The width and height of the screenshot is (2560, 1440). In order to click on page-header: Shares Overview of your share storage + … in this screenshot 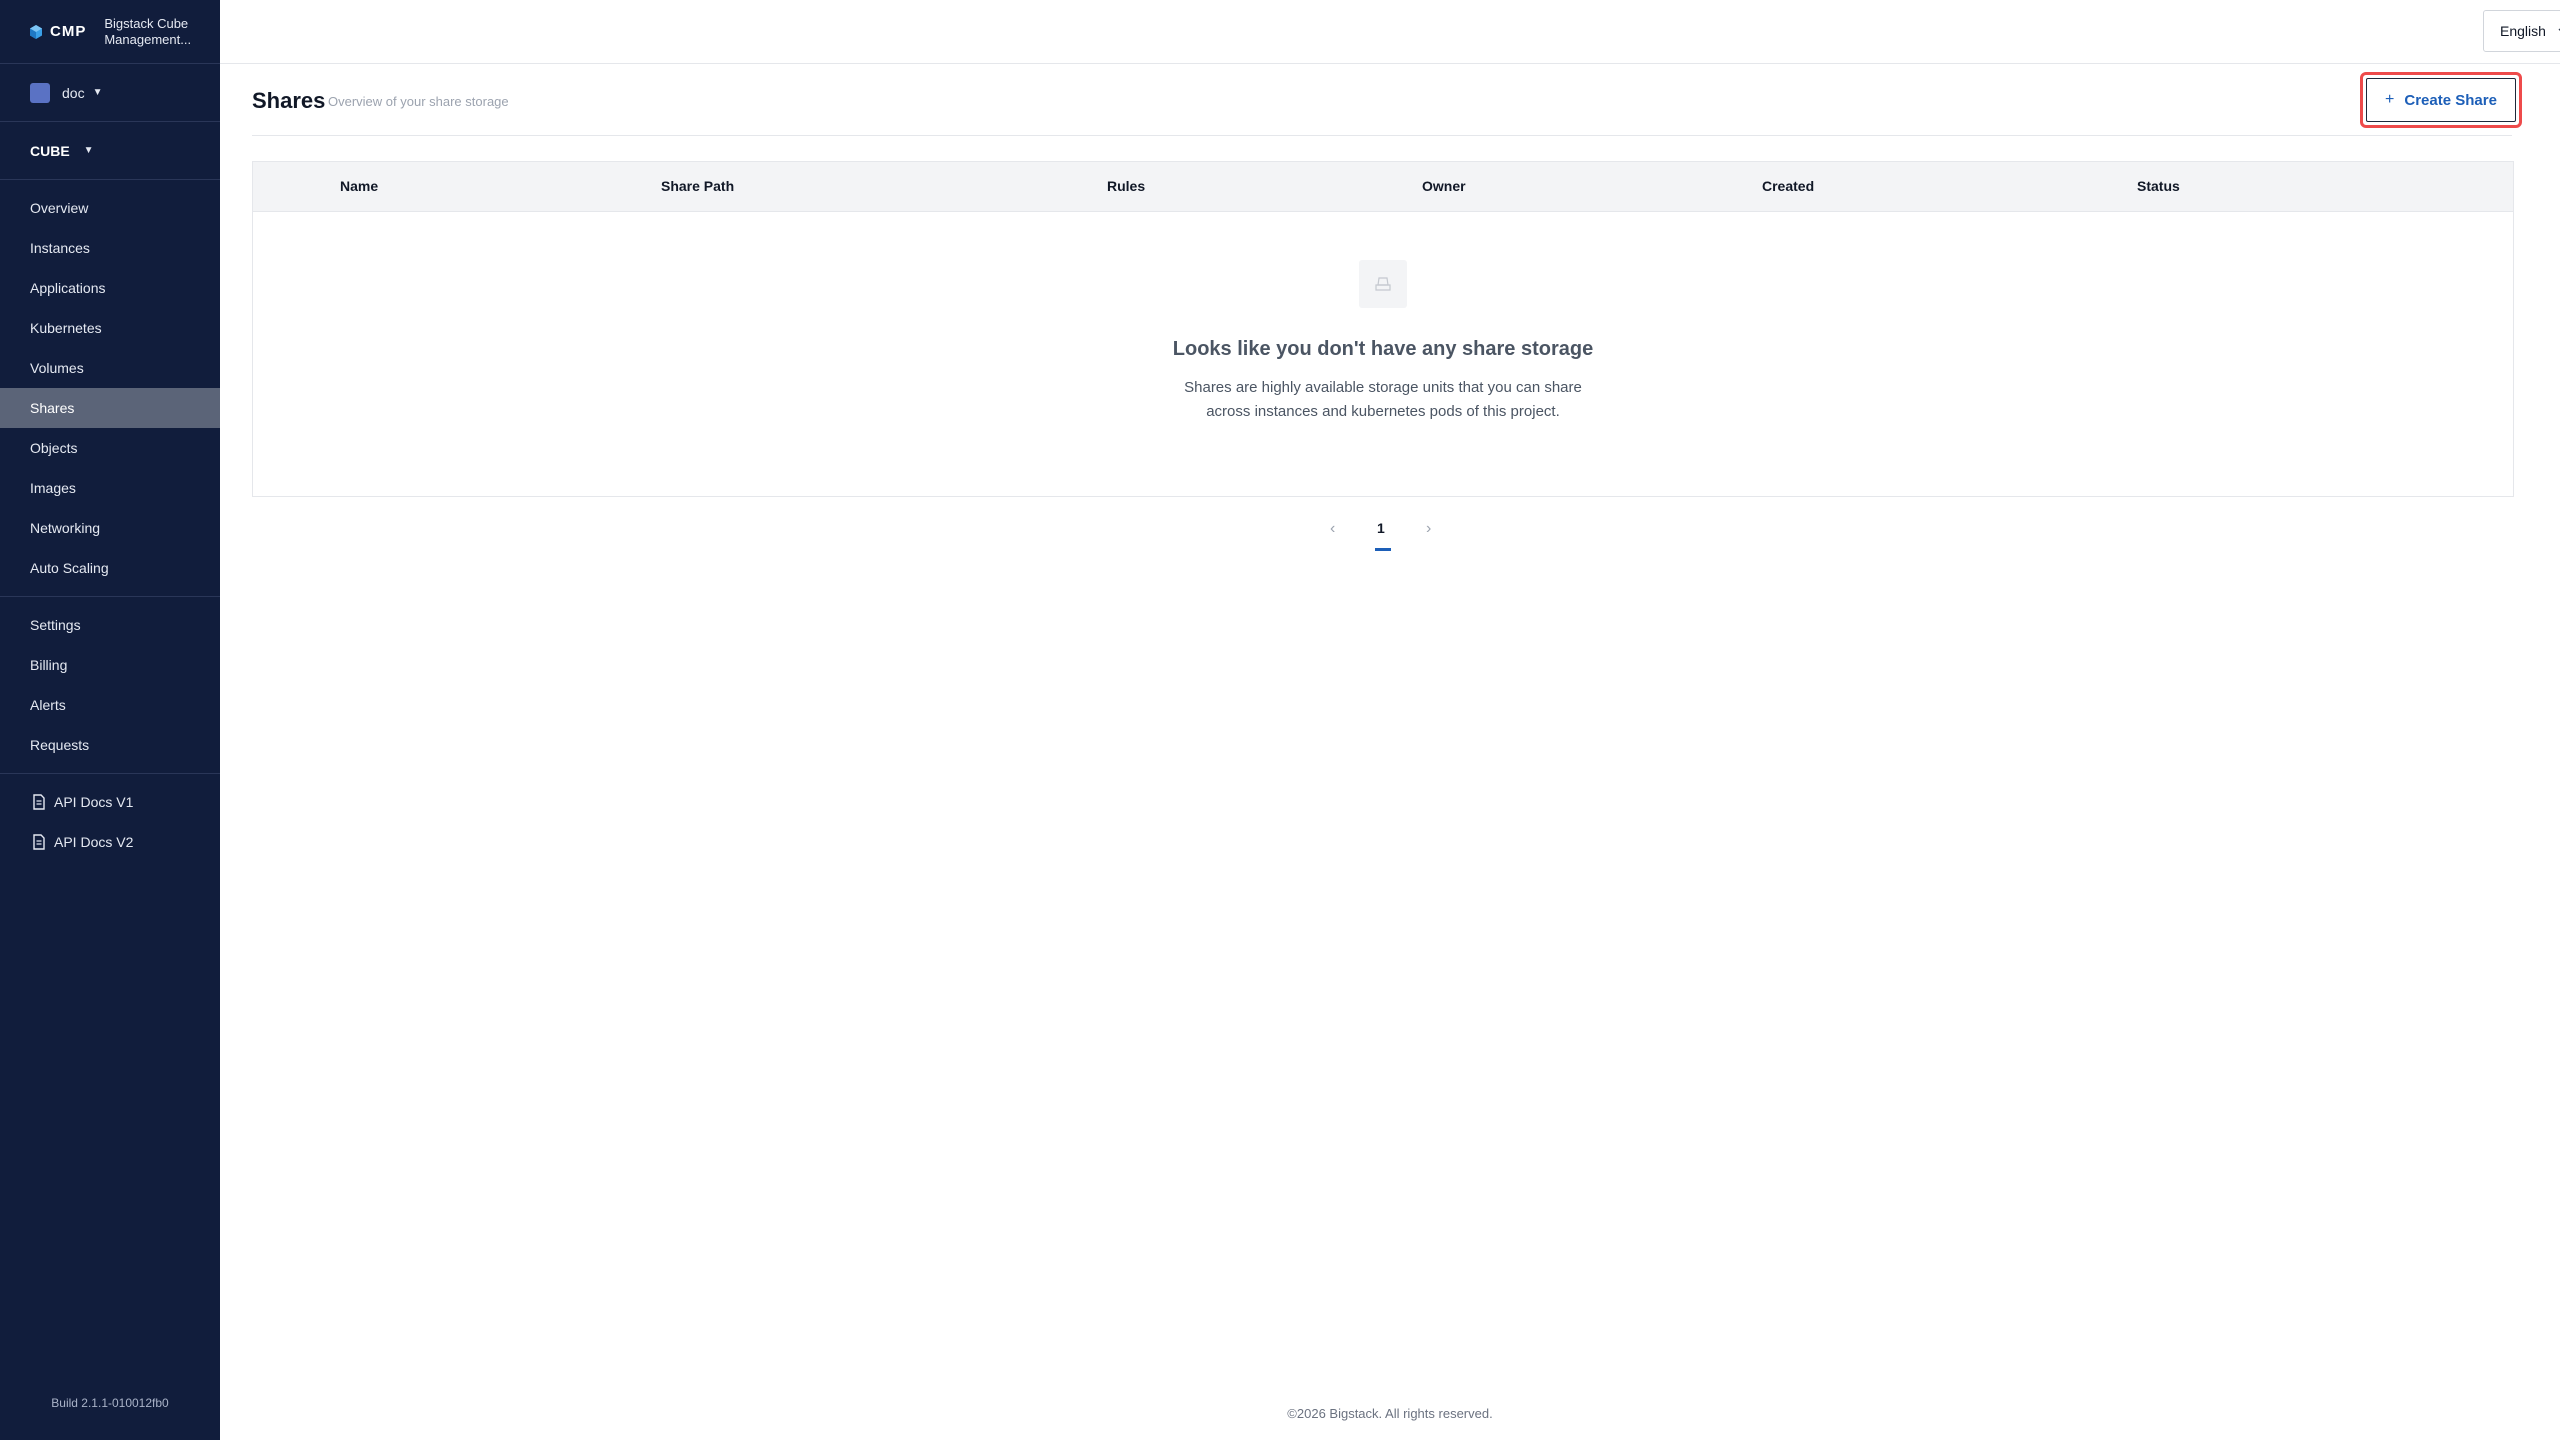, I will do `click(1387, 100)`.